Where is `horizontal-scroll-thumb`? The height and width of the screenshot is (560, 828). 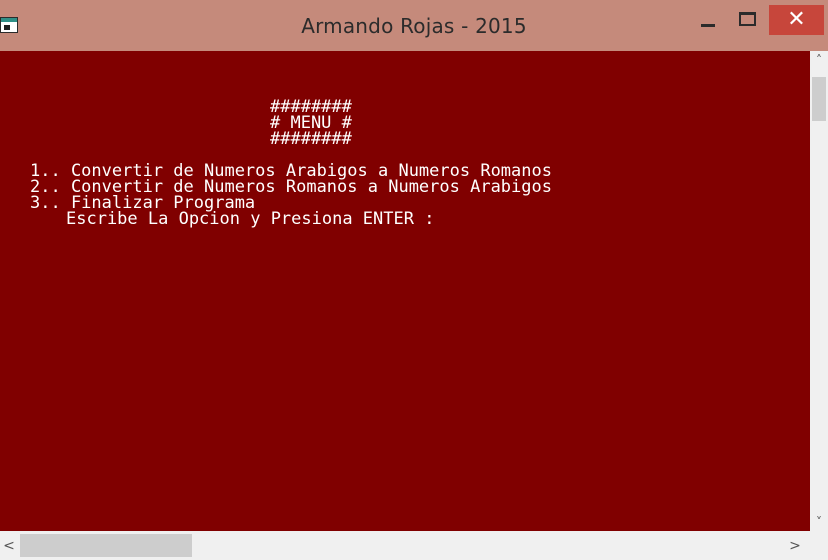
horizontal-scroll-thumb is located at coordinates (106, 545).